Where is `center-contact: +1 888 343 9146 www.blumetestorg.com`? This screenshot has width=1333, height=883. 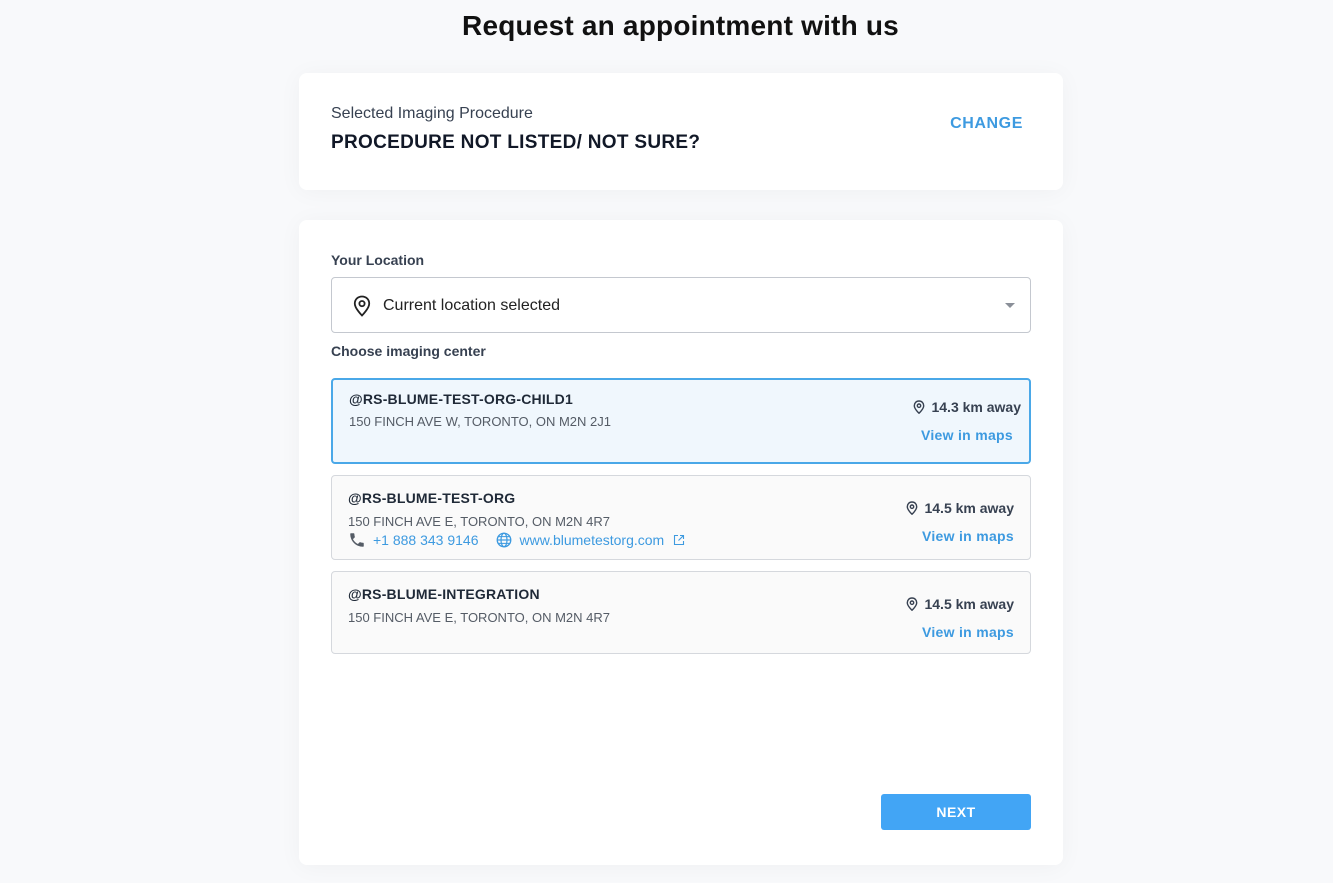
center-contact: +1 888 343 9146 www.blumetestorg.com is located at coordinates (516, 540).